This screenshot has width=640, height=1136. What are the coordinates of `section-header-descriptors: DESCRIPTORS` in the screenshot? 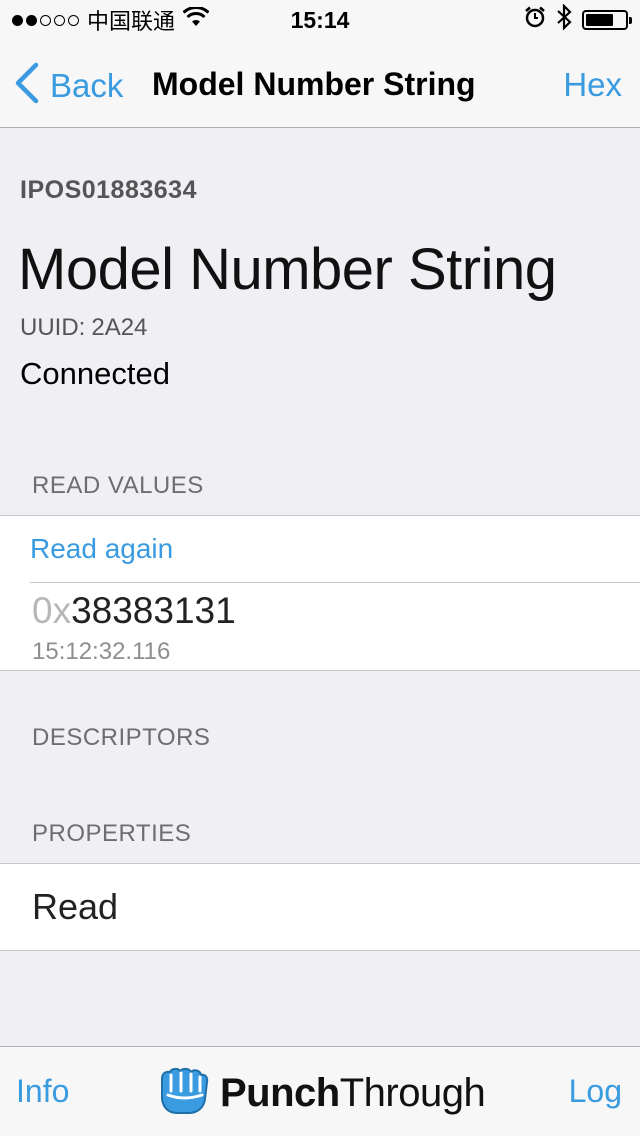 It's located at (121, 737).